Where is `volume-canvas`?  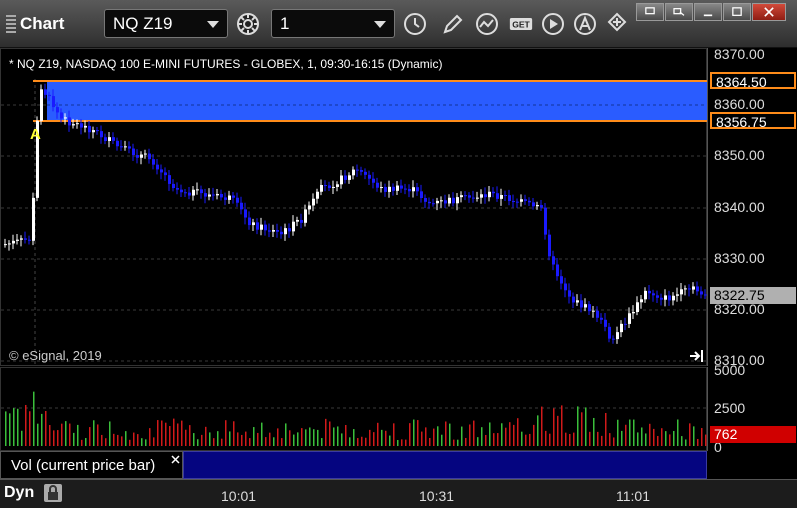 volume-canvas is located at coordinates (354, 418).